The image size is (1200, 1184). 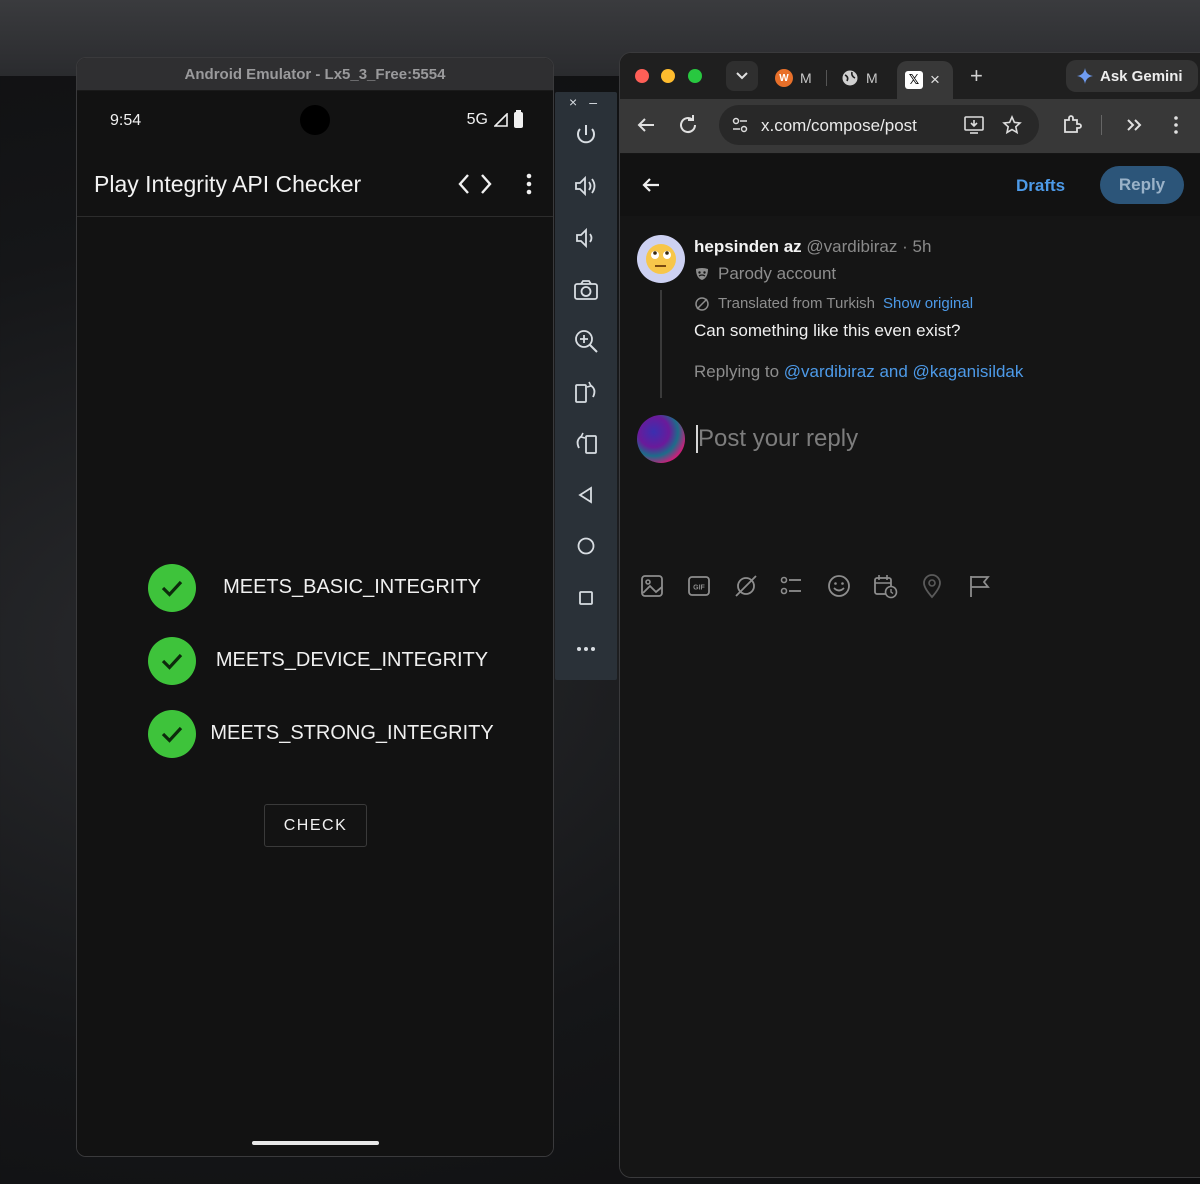 I want to click on translate-icon, so click(x=702, y=303).